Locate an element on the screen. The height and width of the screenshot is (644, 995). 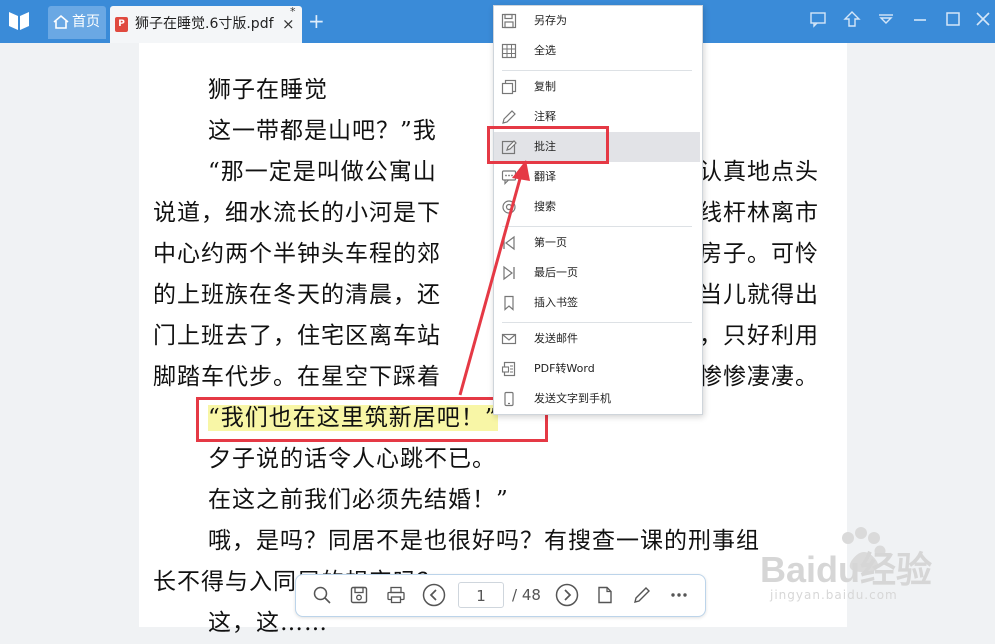
baidu-watermark-logo: Baidu经验 is located at coordinates (846, 558).